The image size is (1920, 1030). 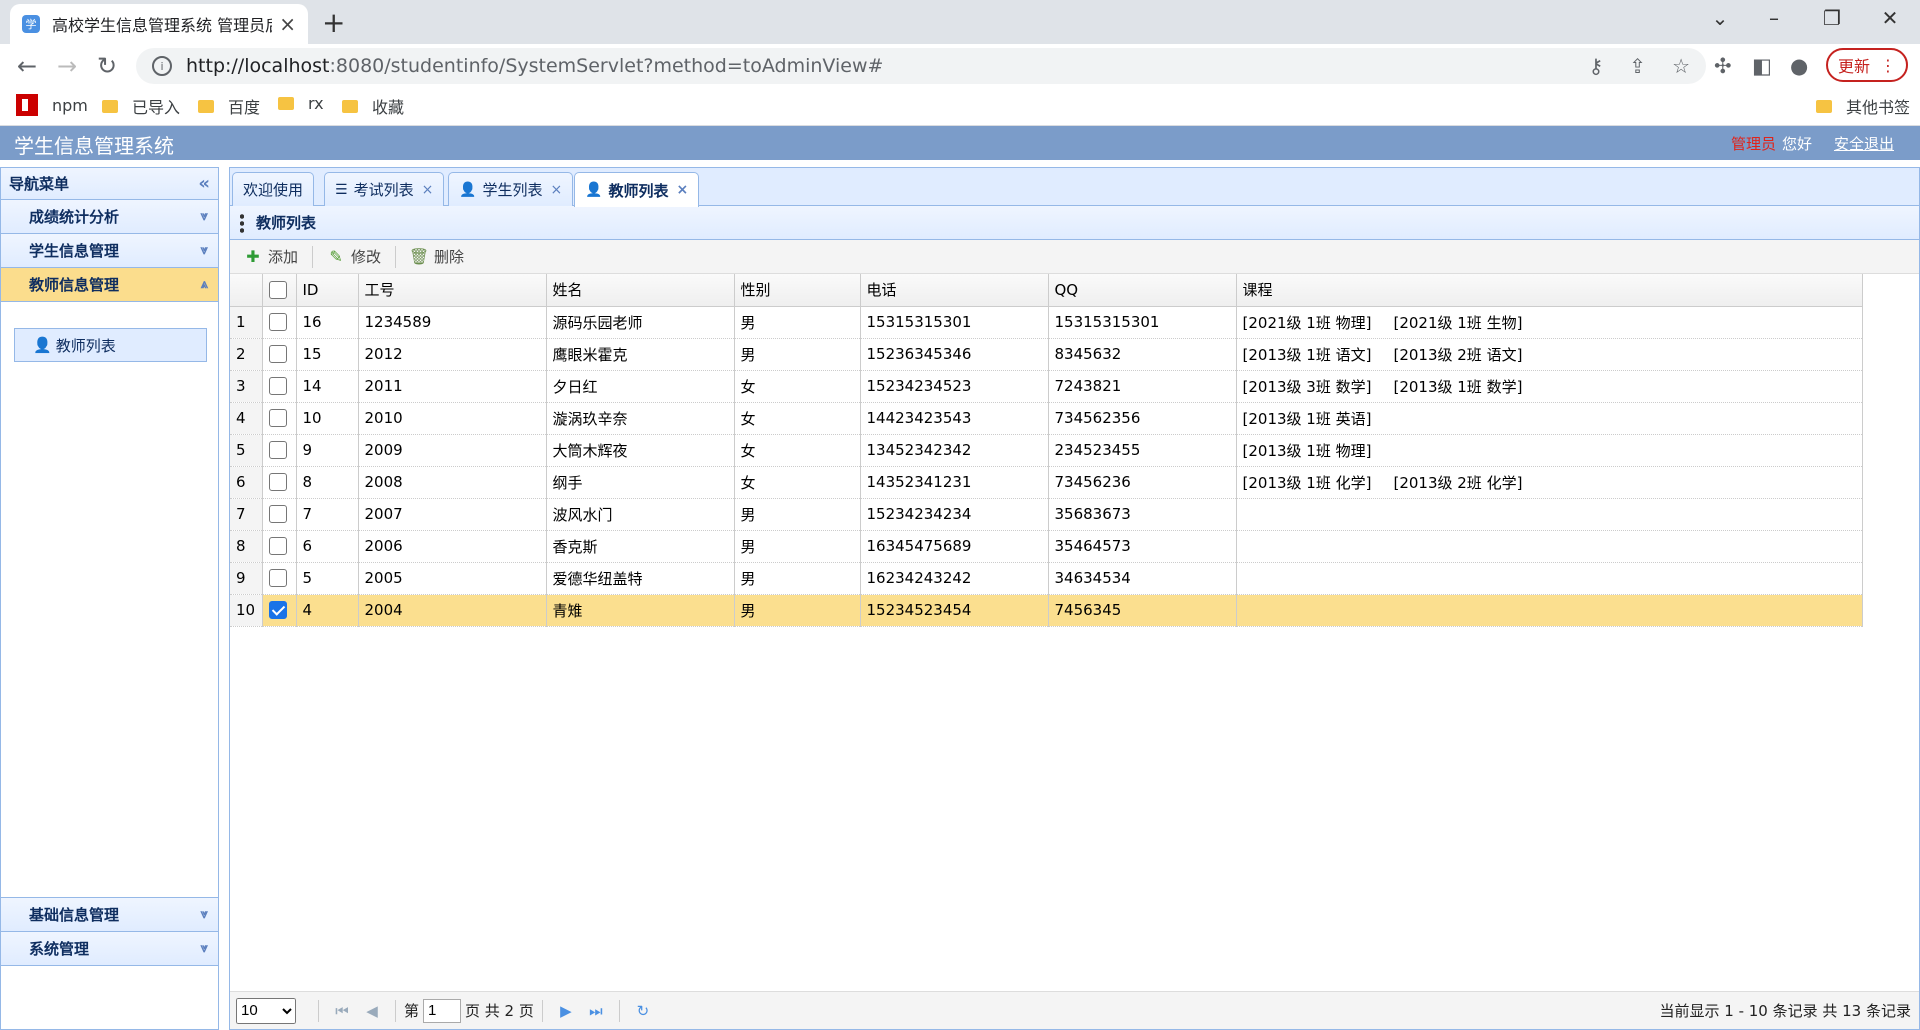 I want to click on sidebar-item-system-management: 系统管理 ⩔, so click(x=109, y=949).